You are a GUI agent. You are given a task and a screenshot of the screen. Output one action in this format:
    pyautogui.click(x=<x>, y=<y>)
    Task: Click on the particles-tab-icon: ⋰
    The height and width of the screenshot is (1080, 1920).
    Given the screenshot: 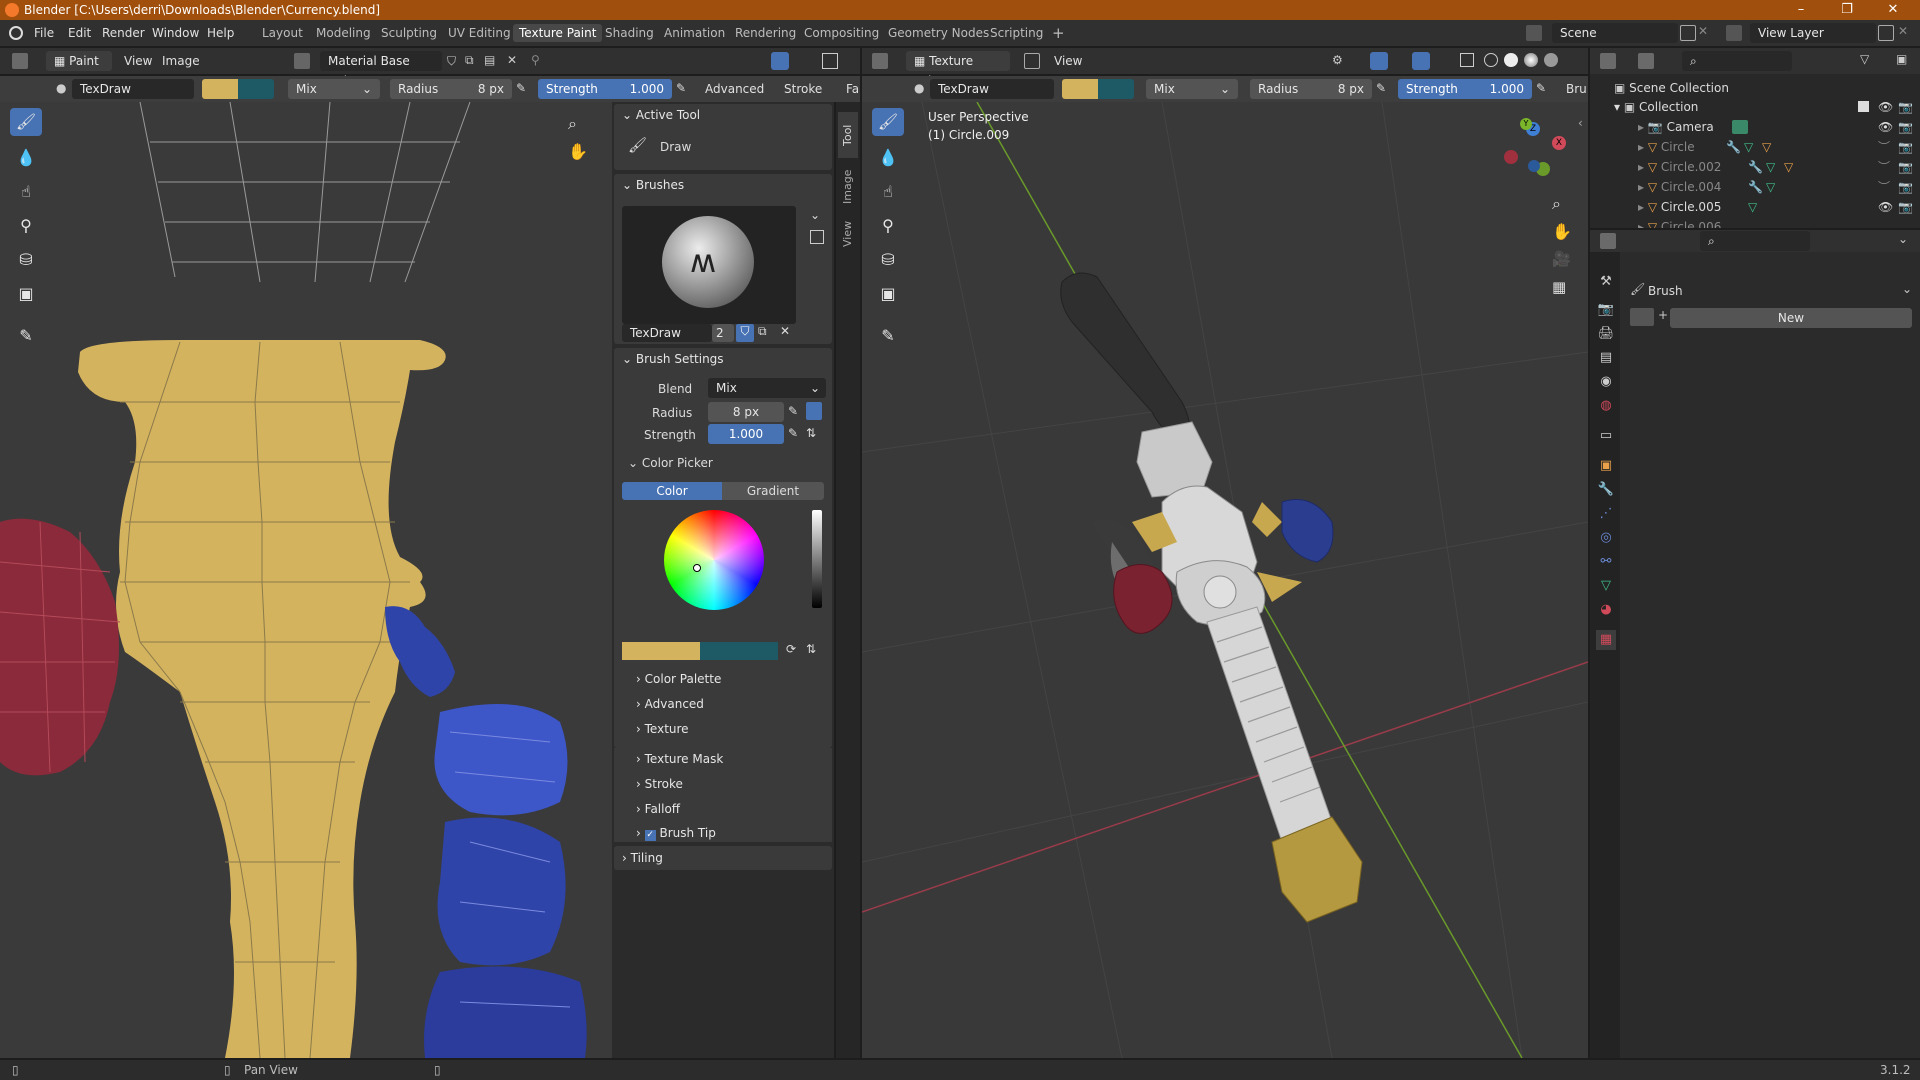 What is the action you would take?
    pyautogui.click(x=1606, y=514)
    